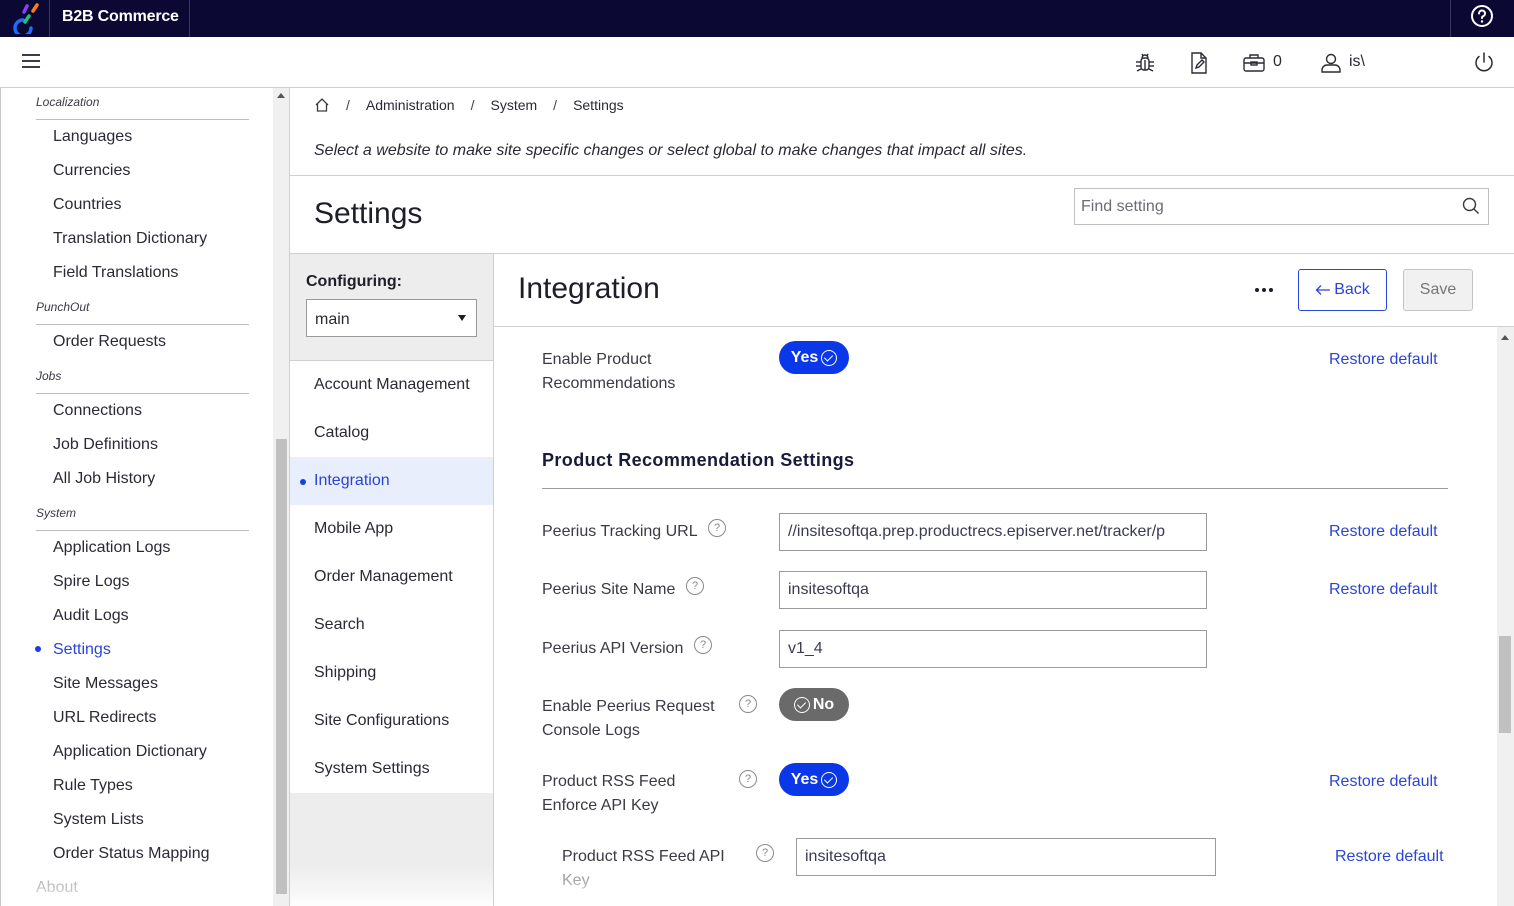 This screenshot has width=1514, height=906. Describe the element at coordinates (382, 720) in the screenshot. I see `category-label: Site Configurations` at that location.